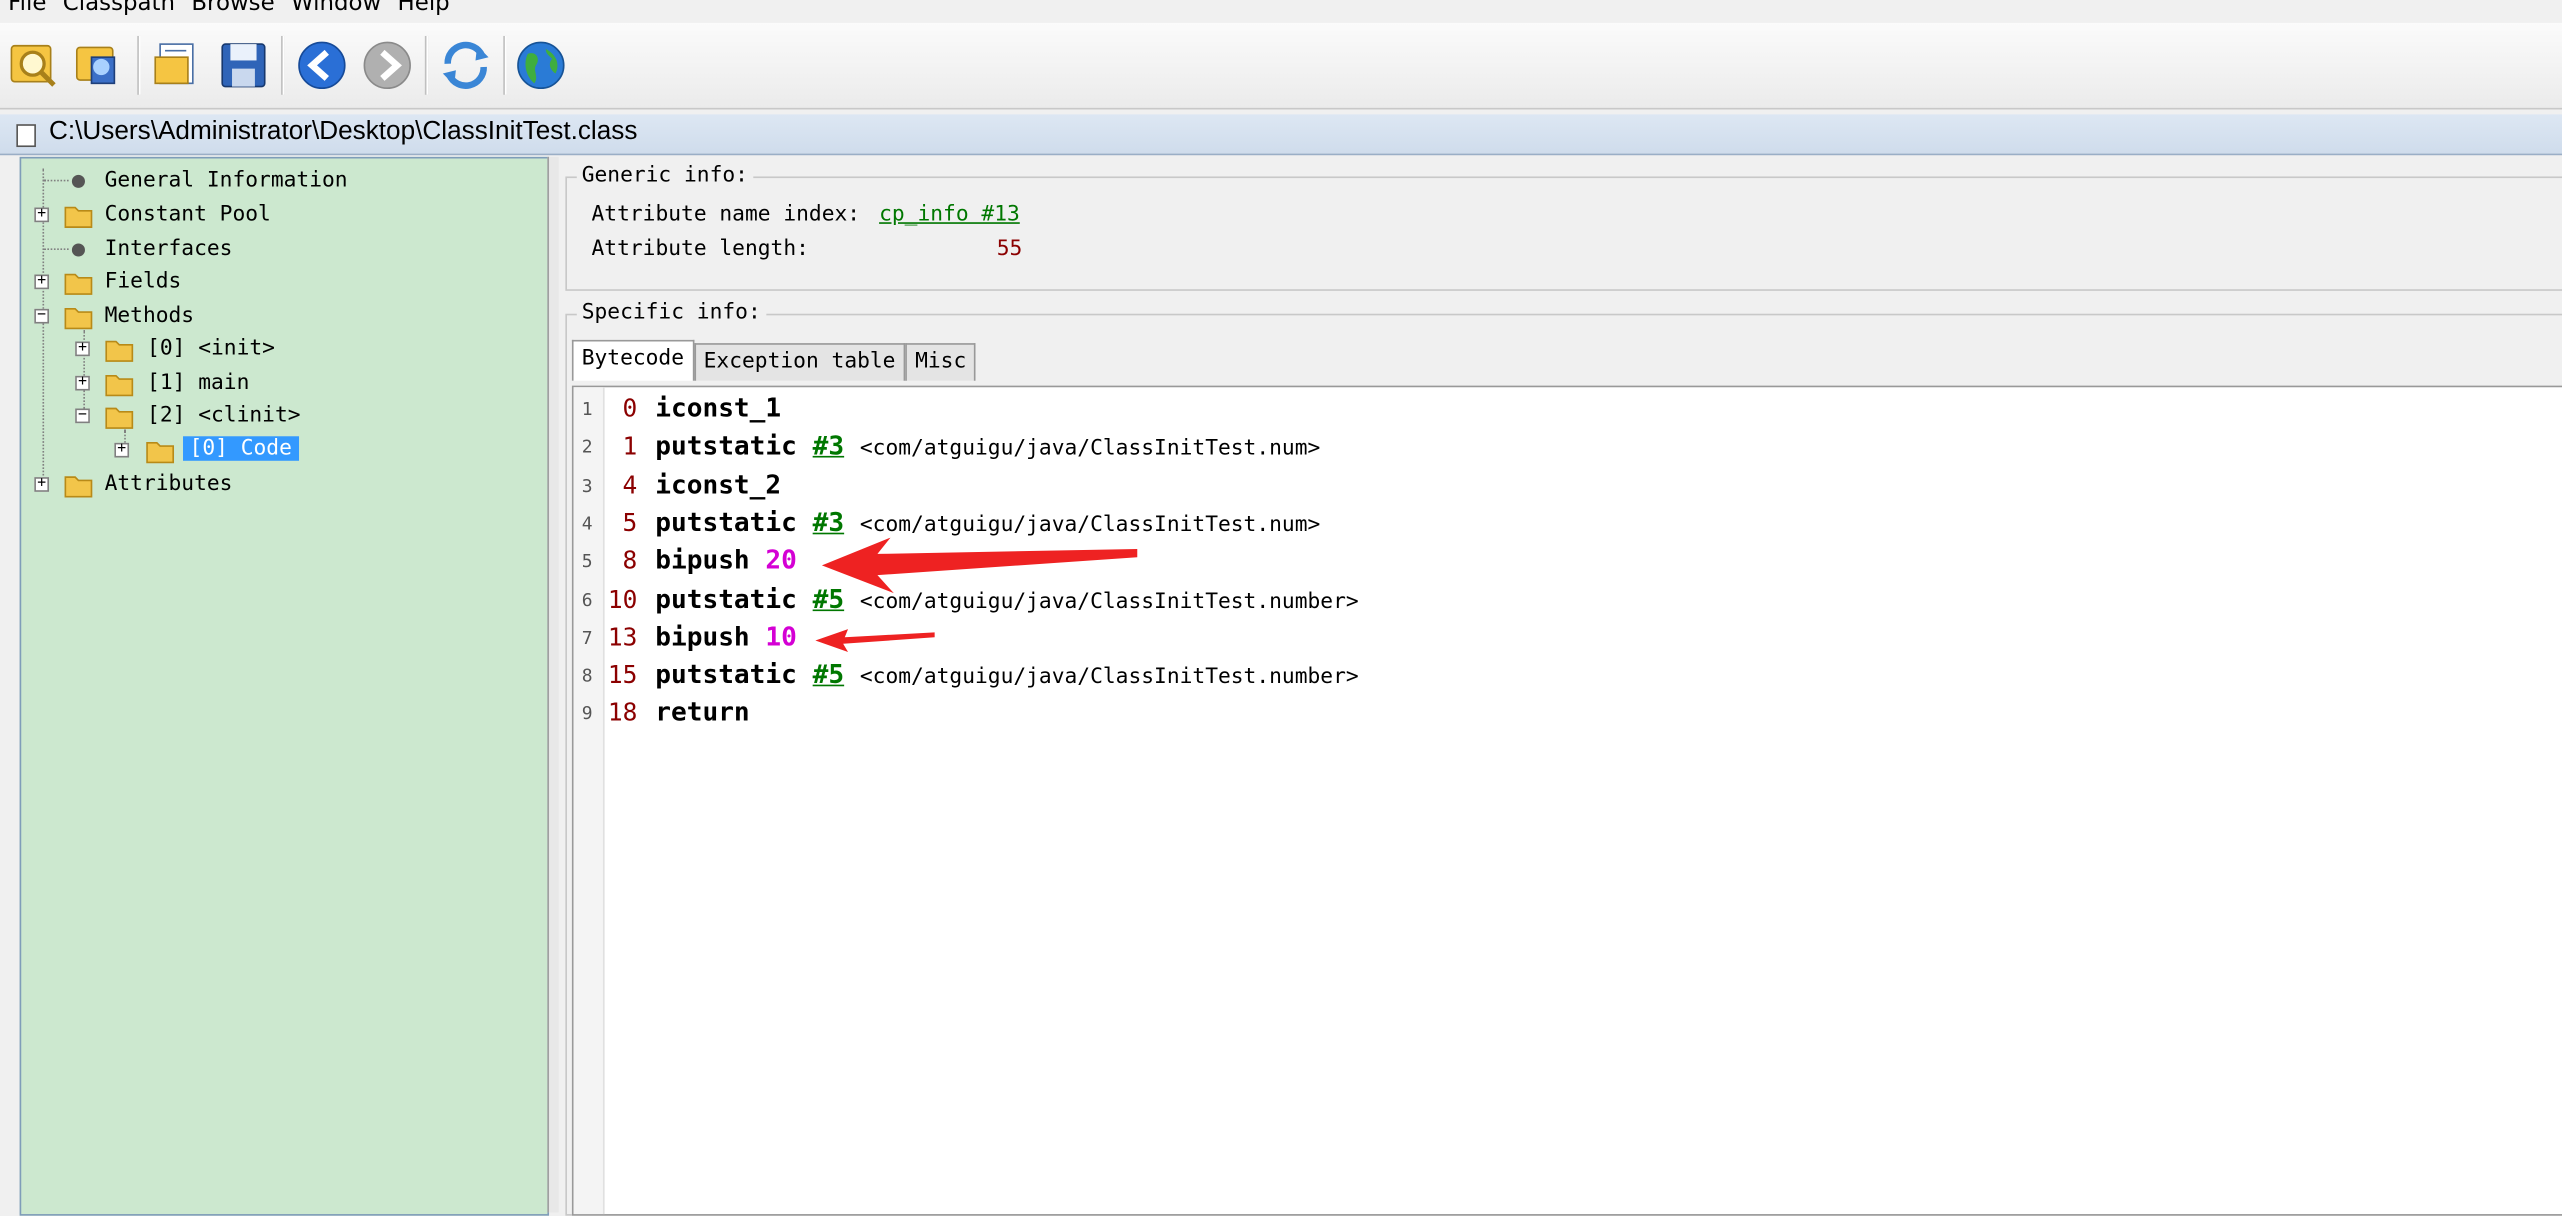 Image resolution: width=2562 pixels, height=1216 pixels. What do you see at coordinates (632, 360) in the screenshot?
I see `tab-bytecode: Bytecode` at bounding box center [632, 360].